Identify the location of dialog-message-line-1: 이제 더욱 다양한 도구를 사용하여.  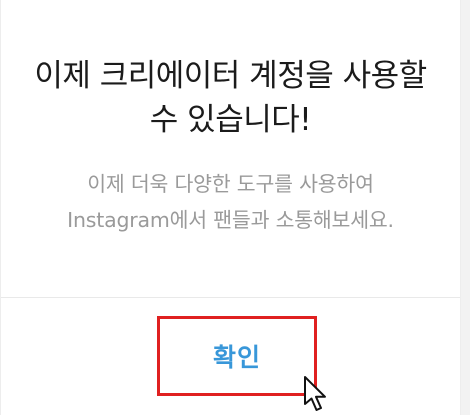
(230, 184).